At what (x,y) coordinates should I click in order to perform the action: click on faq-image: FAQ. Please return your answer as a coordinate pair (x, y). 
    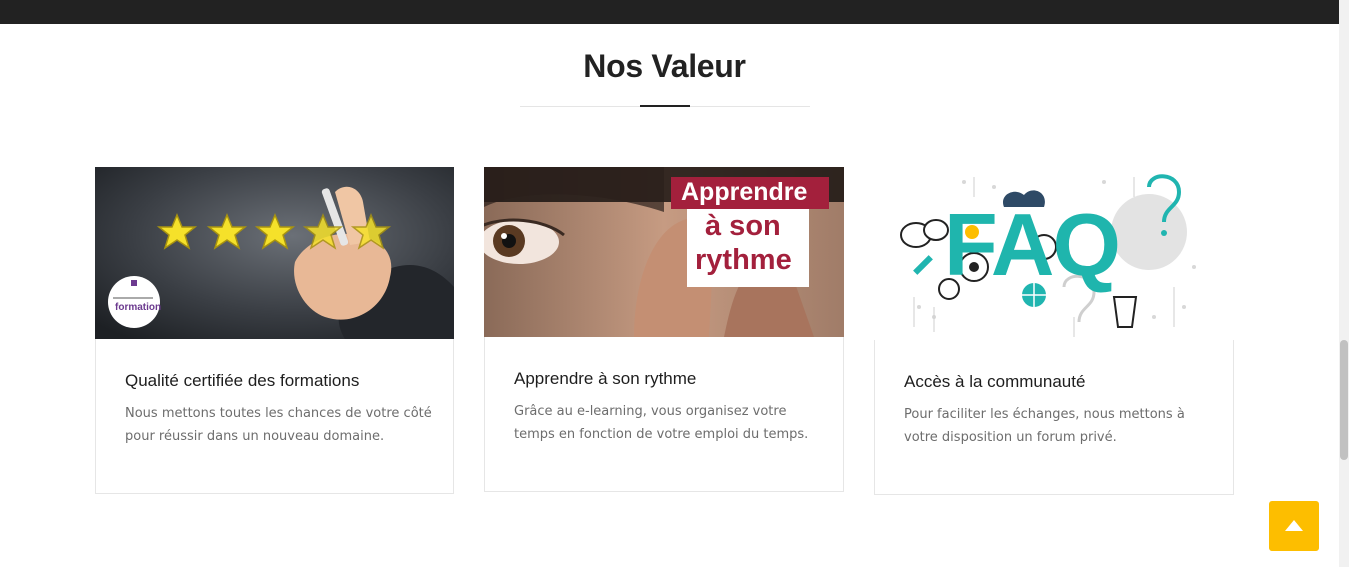
    Looking at the image, I should click on (1054, 253).